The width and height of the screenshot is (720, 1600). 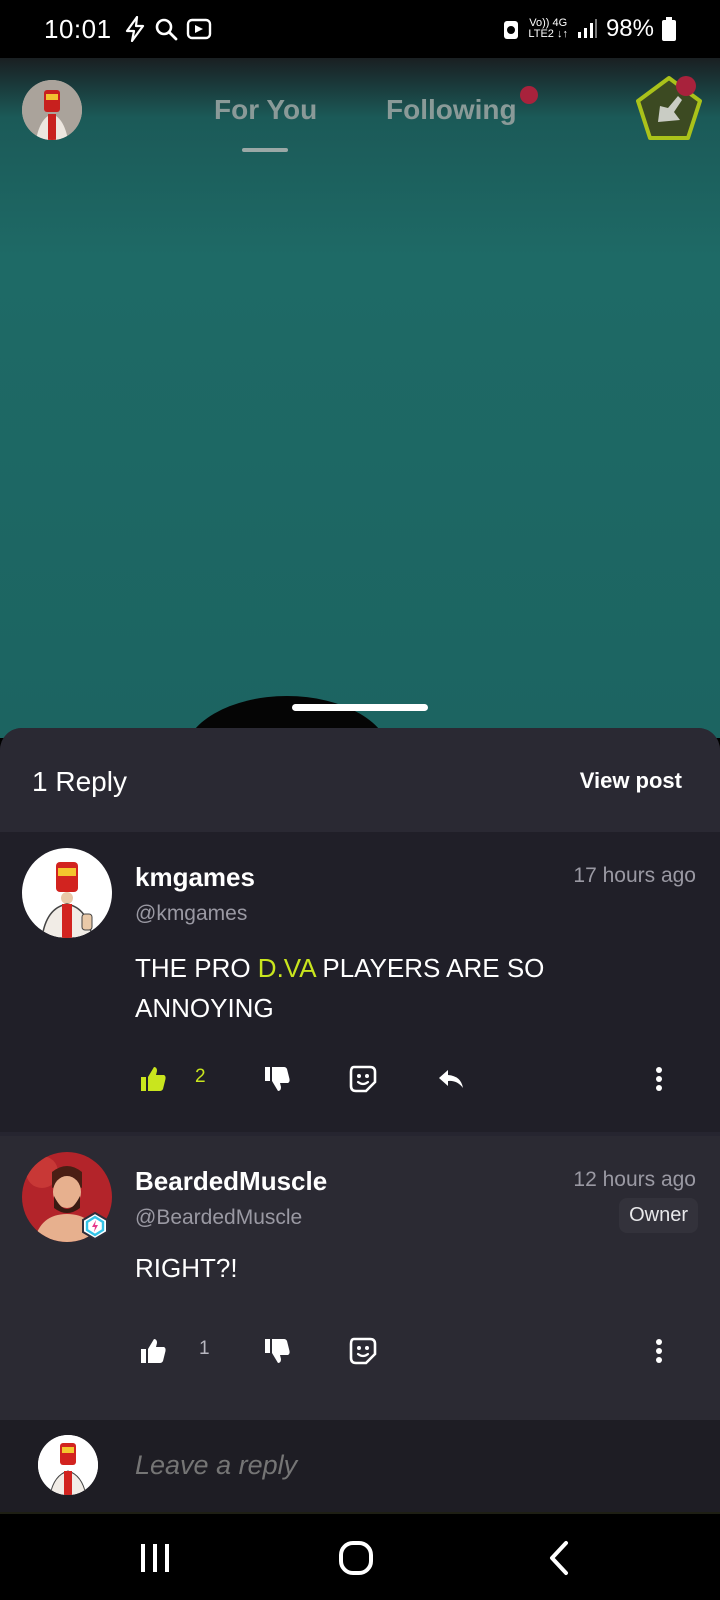 I want to click on creator-badge-icon, so click(x=95, y=1226).